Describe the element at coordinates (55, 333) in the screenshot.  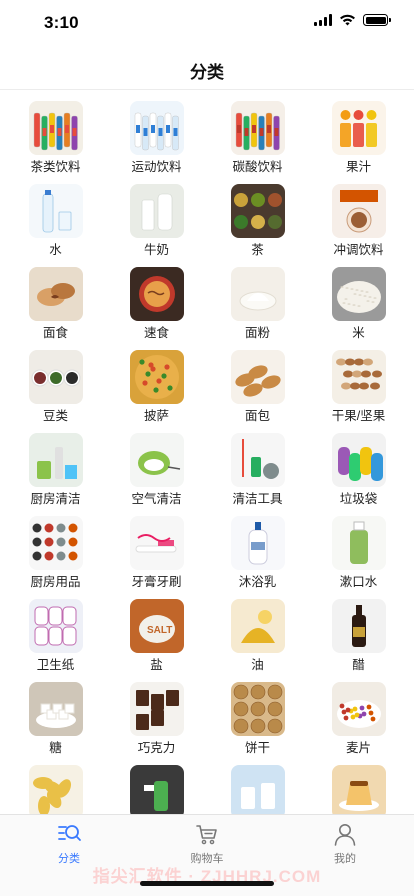
I see `category-label: 面食` at that location.